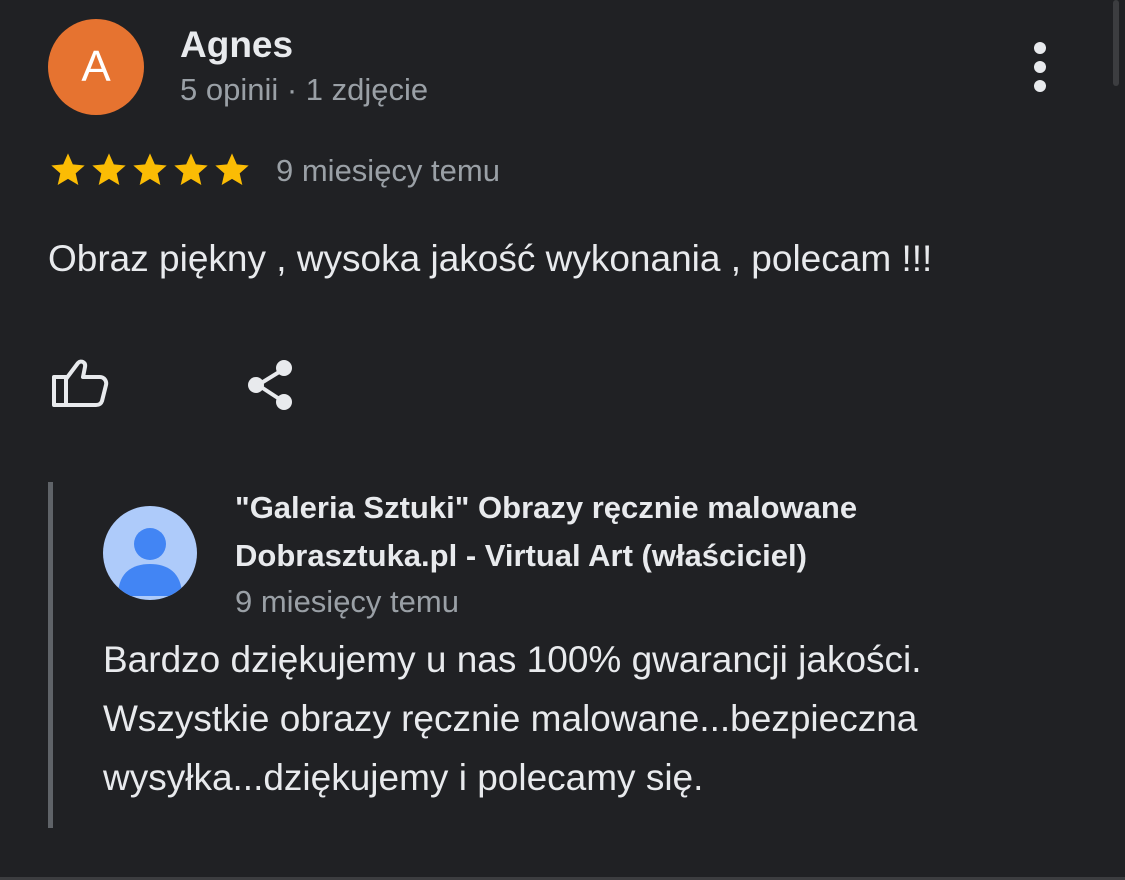 This screenshot has width=1125, height=880. I want to click on like-button, so click(80, 385).